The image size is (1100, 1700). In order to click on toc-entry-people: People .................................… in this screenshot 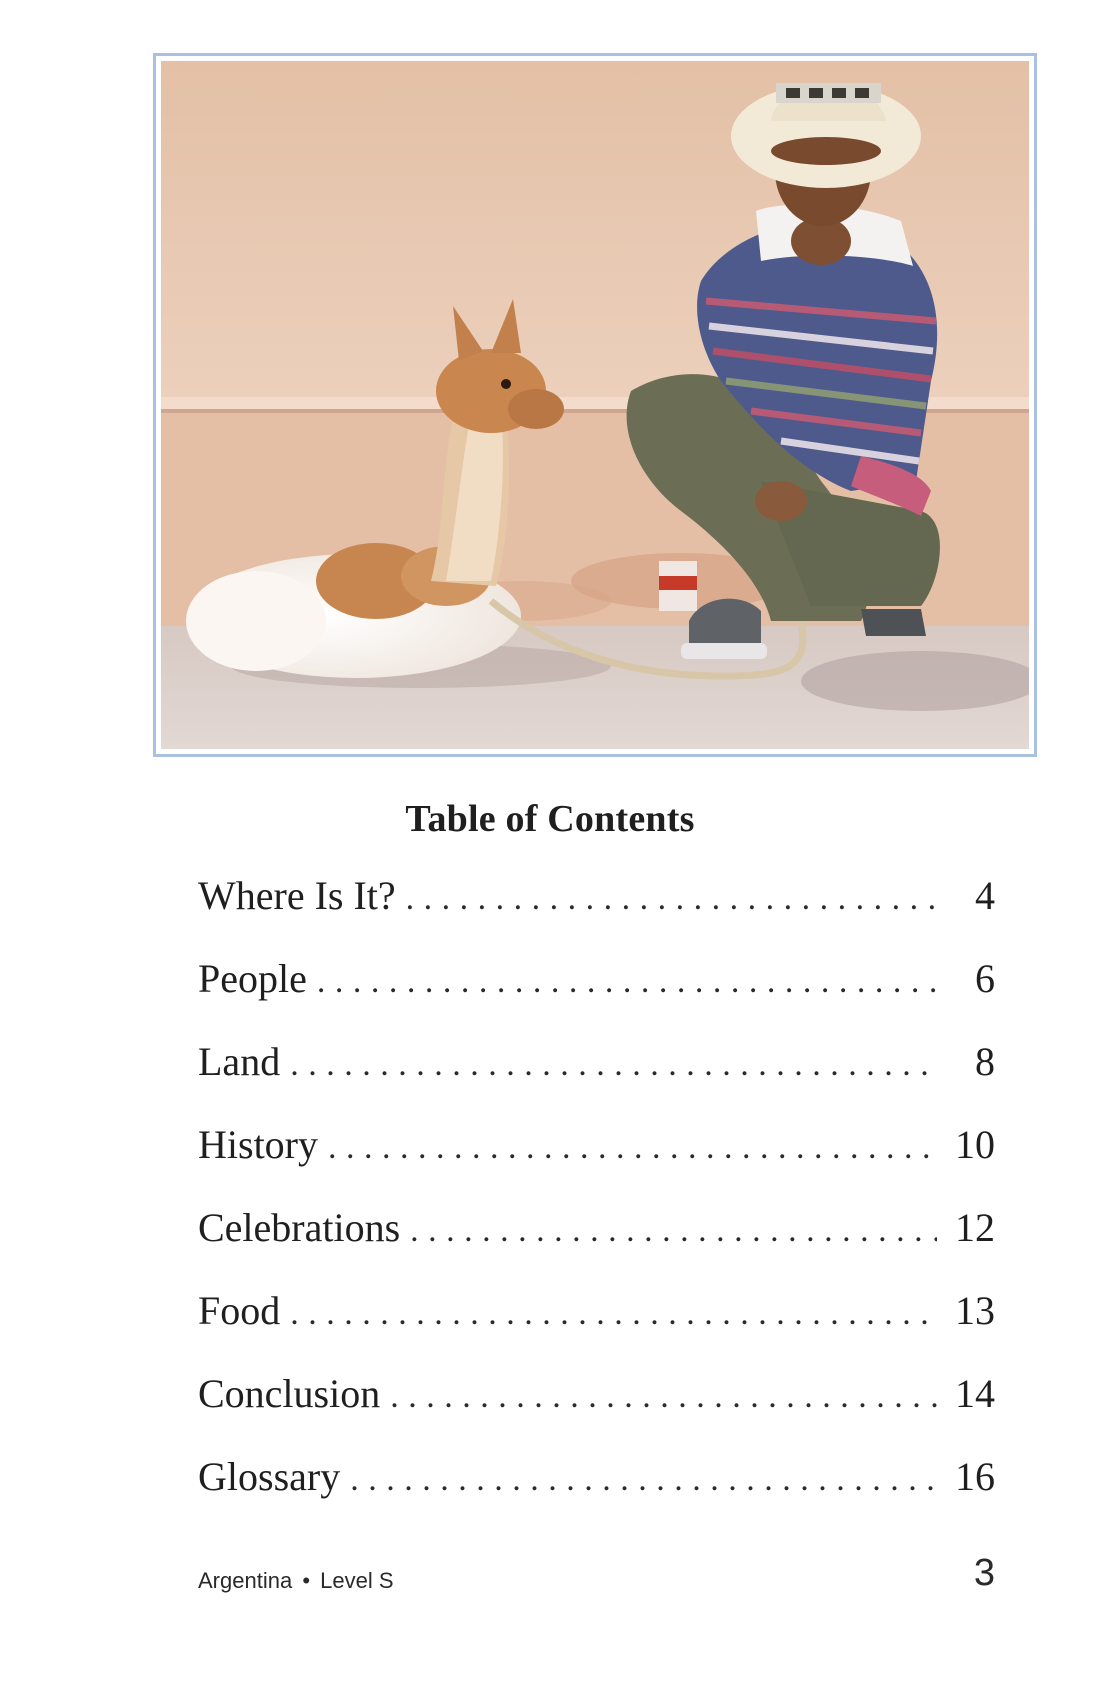, I will do `click(596, 992)`.